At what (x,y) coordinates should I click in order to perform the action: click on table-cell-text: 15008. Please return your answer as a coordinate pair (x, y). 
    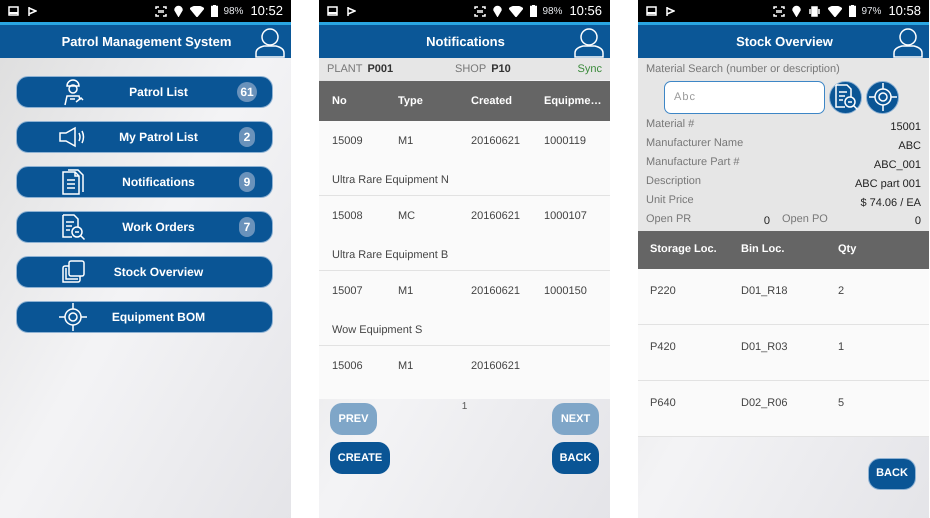
    Looking at the image, I should click on (348, 216).